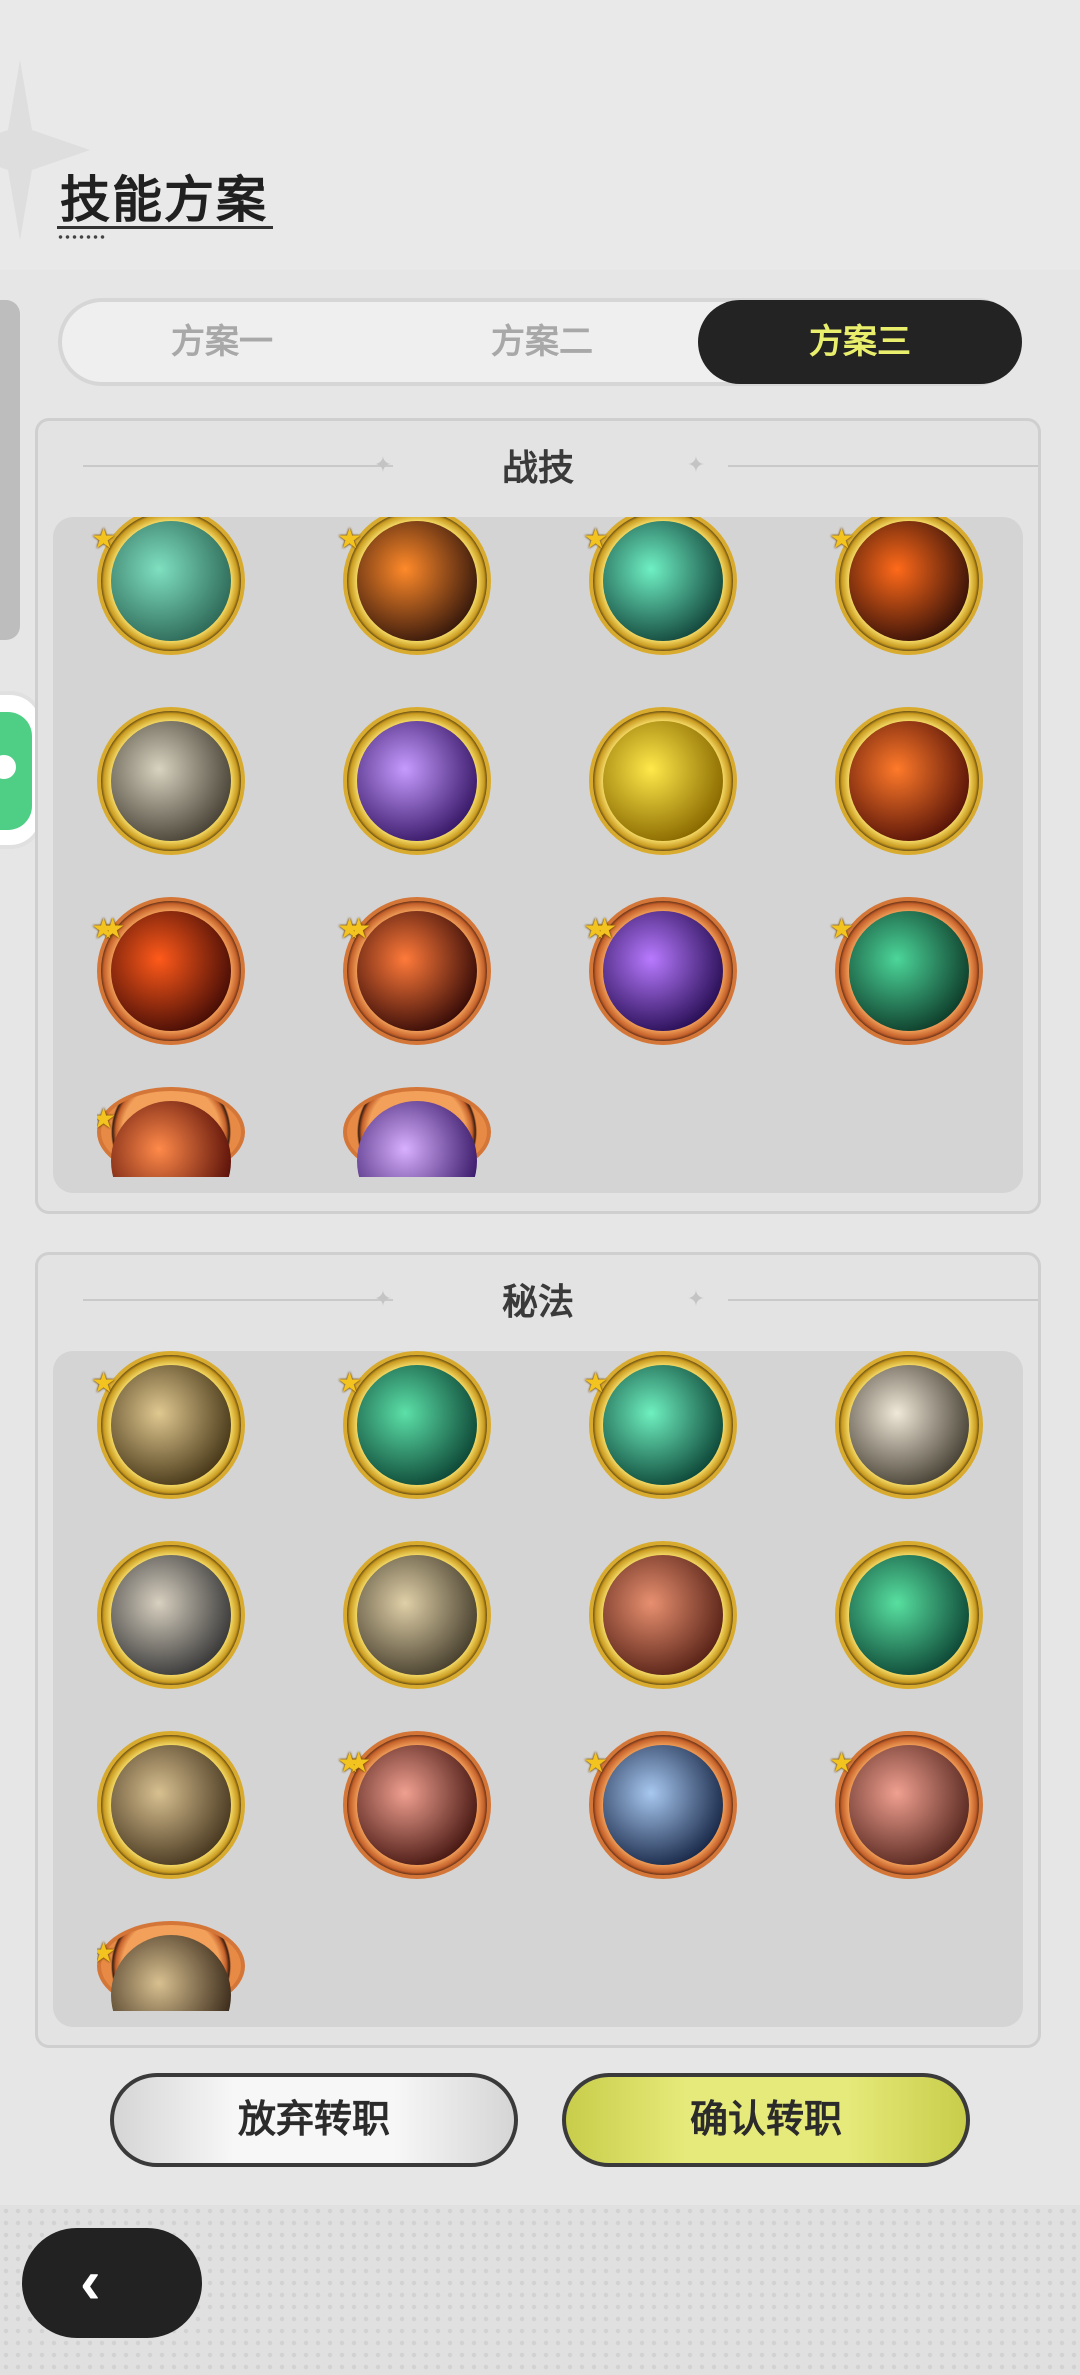 This screenshot has height=2375, width=1080. Describe the element at coordinates (165, 227) in the screenshot. I see `title-underline` at that location.